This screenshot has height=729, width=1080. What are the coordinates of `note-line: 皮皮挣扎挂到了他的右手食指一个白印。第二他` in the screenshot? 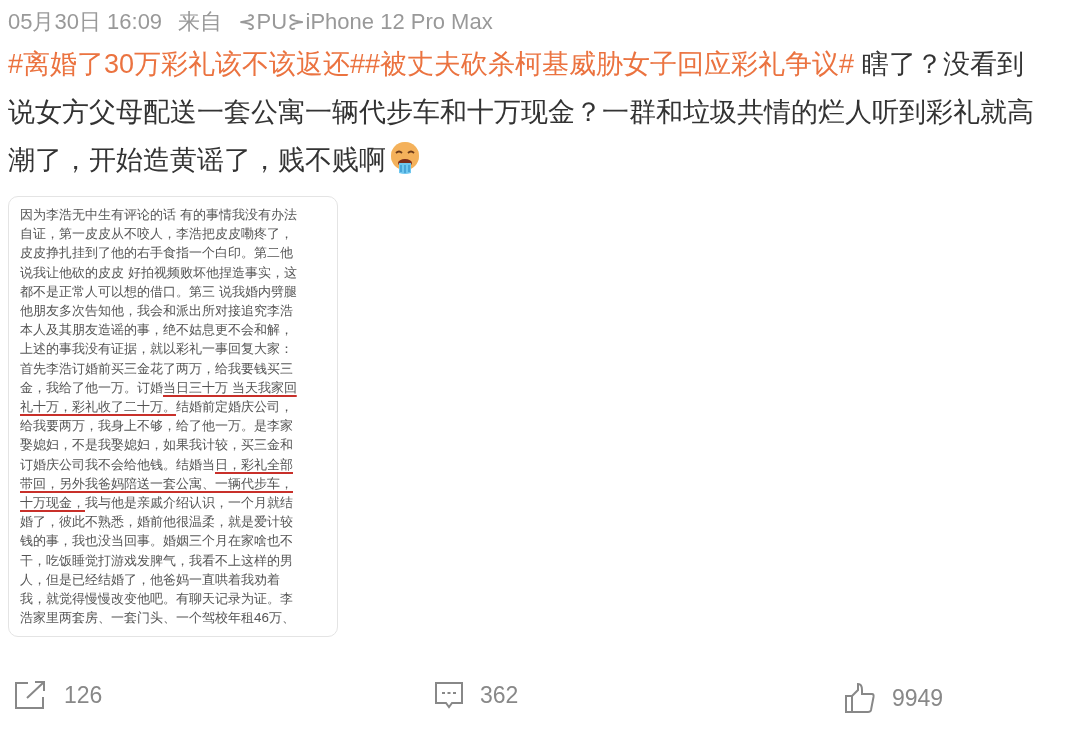 It's located at (157, 253).